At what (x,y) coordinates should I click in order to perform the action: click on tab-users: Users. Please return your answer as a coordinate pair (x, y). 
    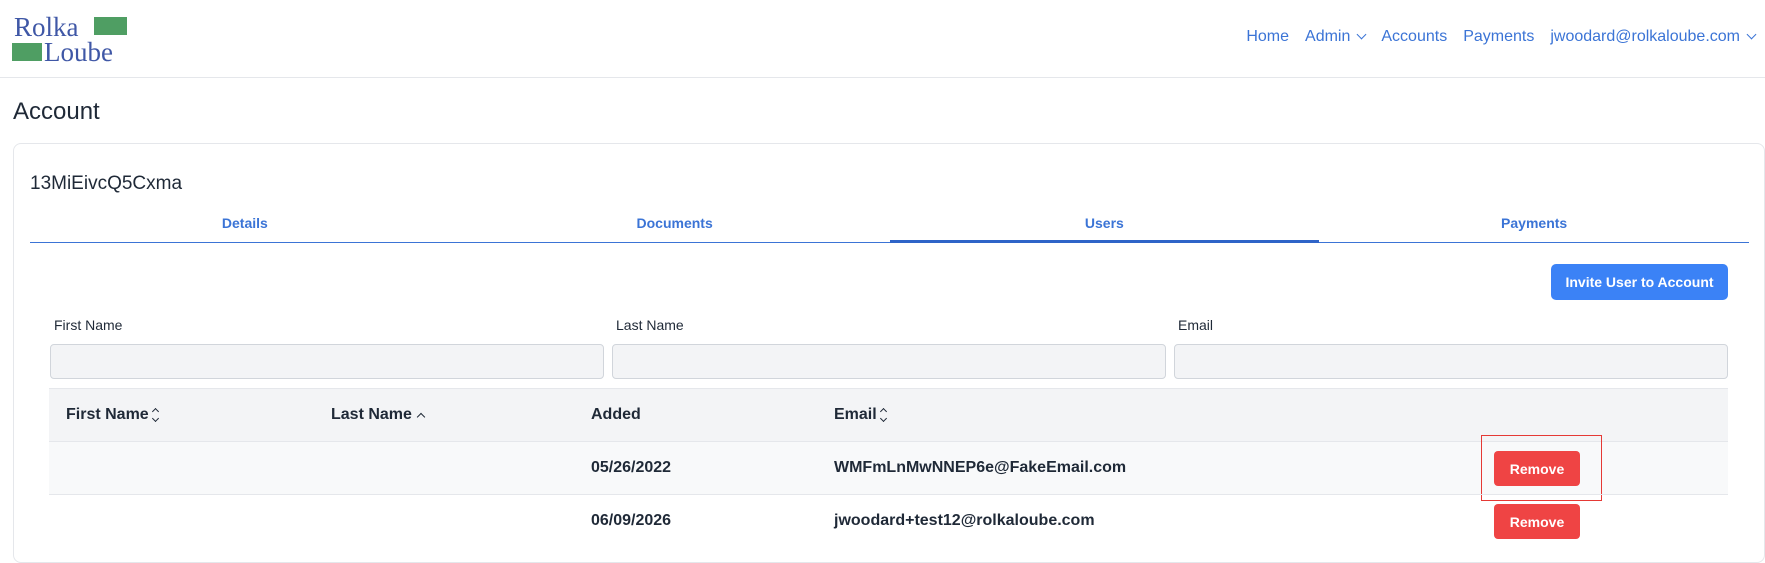
    Looking at the image, I should click on (1104, 226).